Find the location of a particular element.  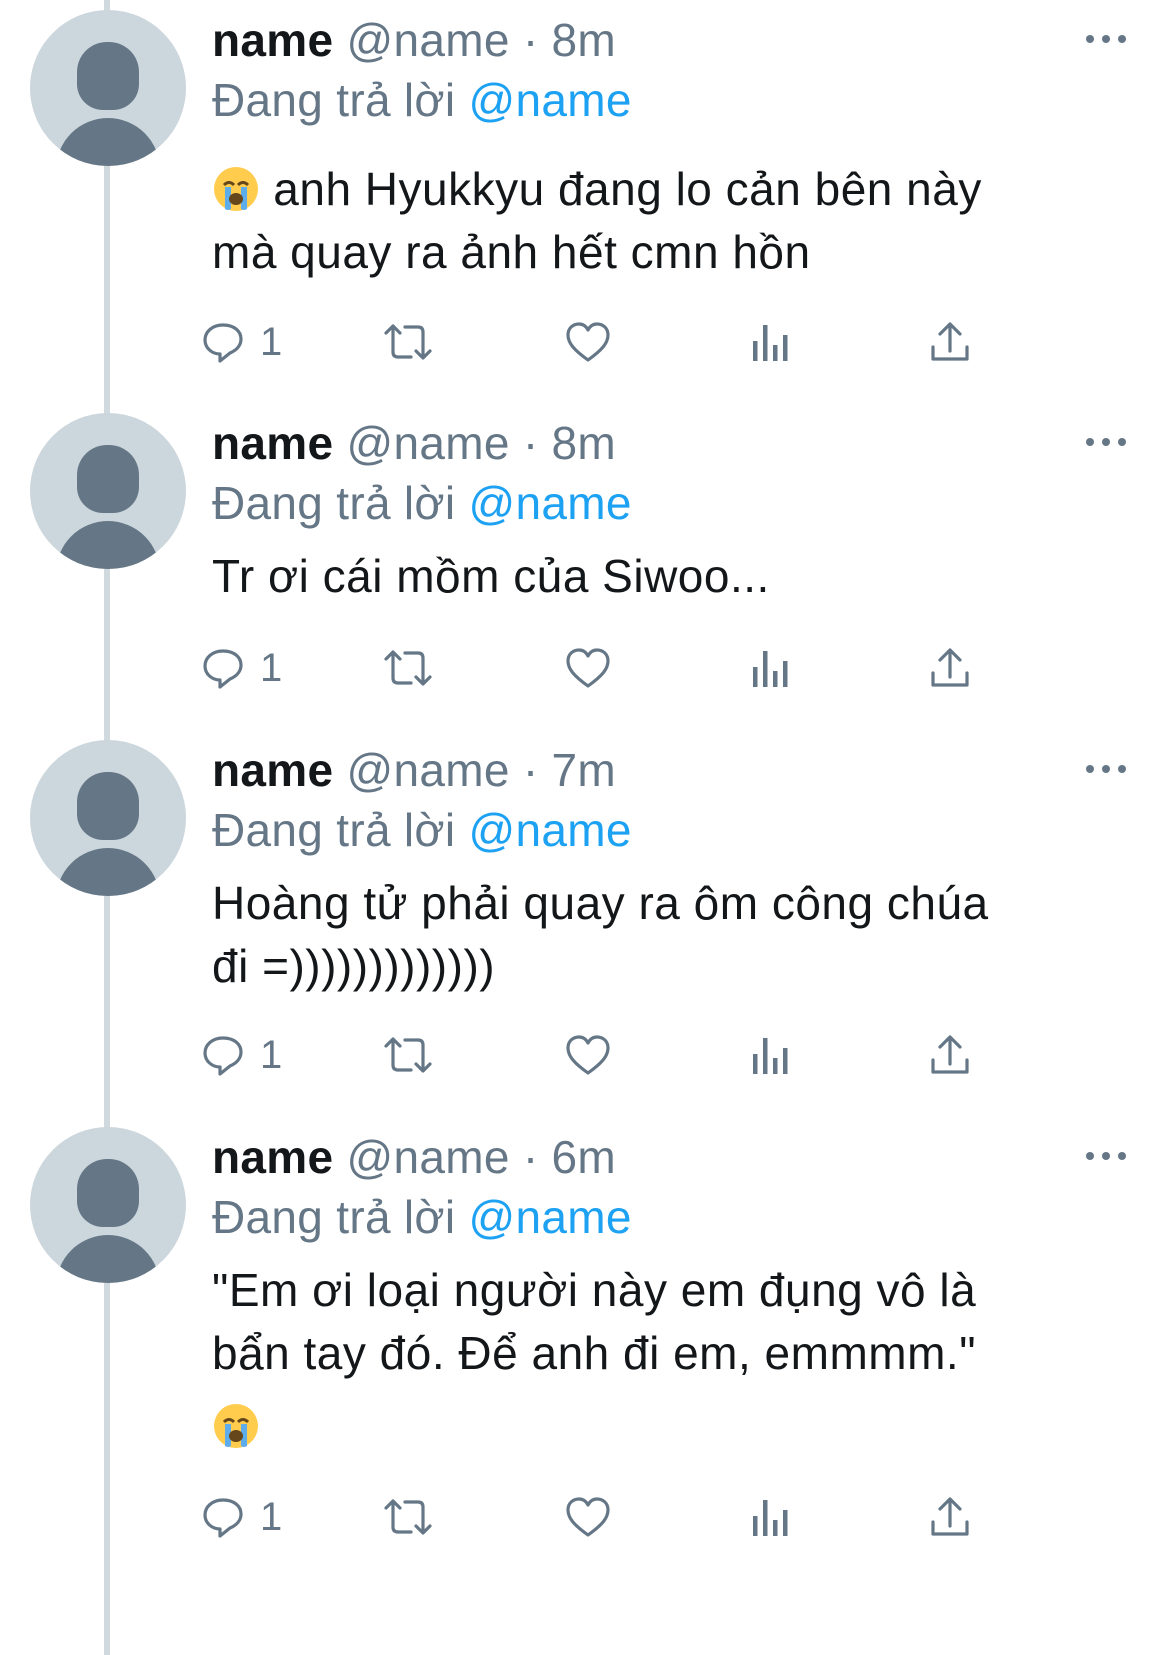

tweet-text-line-content: anh Hyukkyu đang lo cản bên này is located at coordinates (627, 189).